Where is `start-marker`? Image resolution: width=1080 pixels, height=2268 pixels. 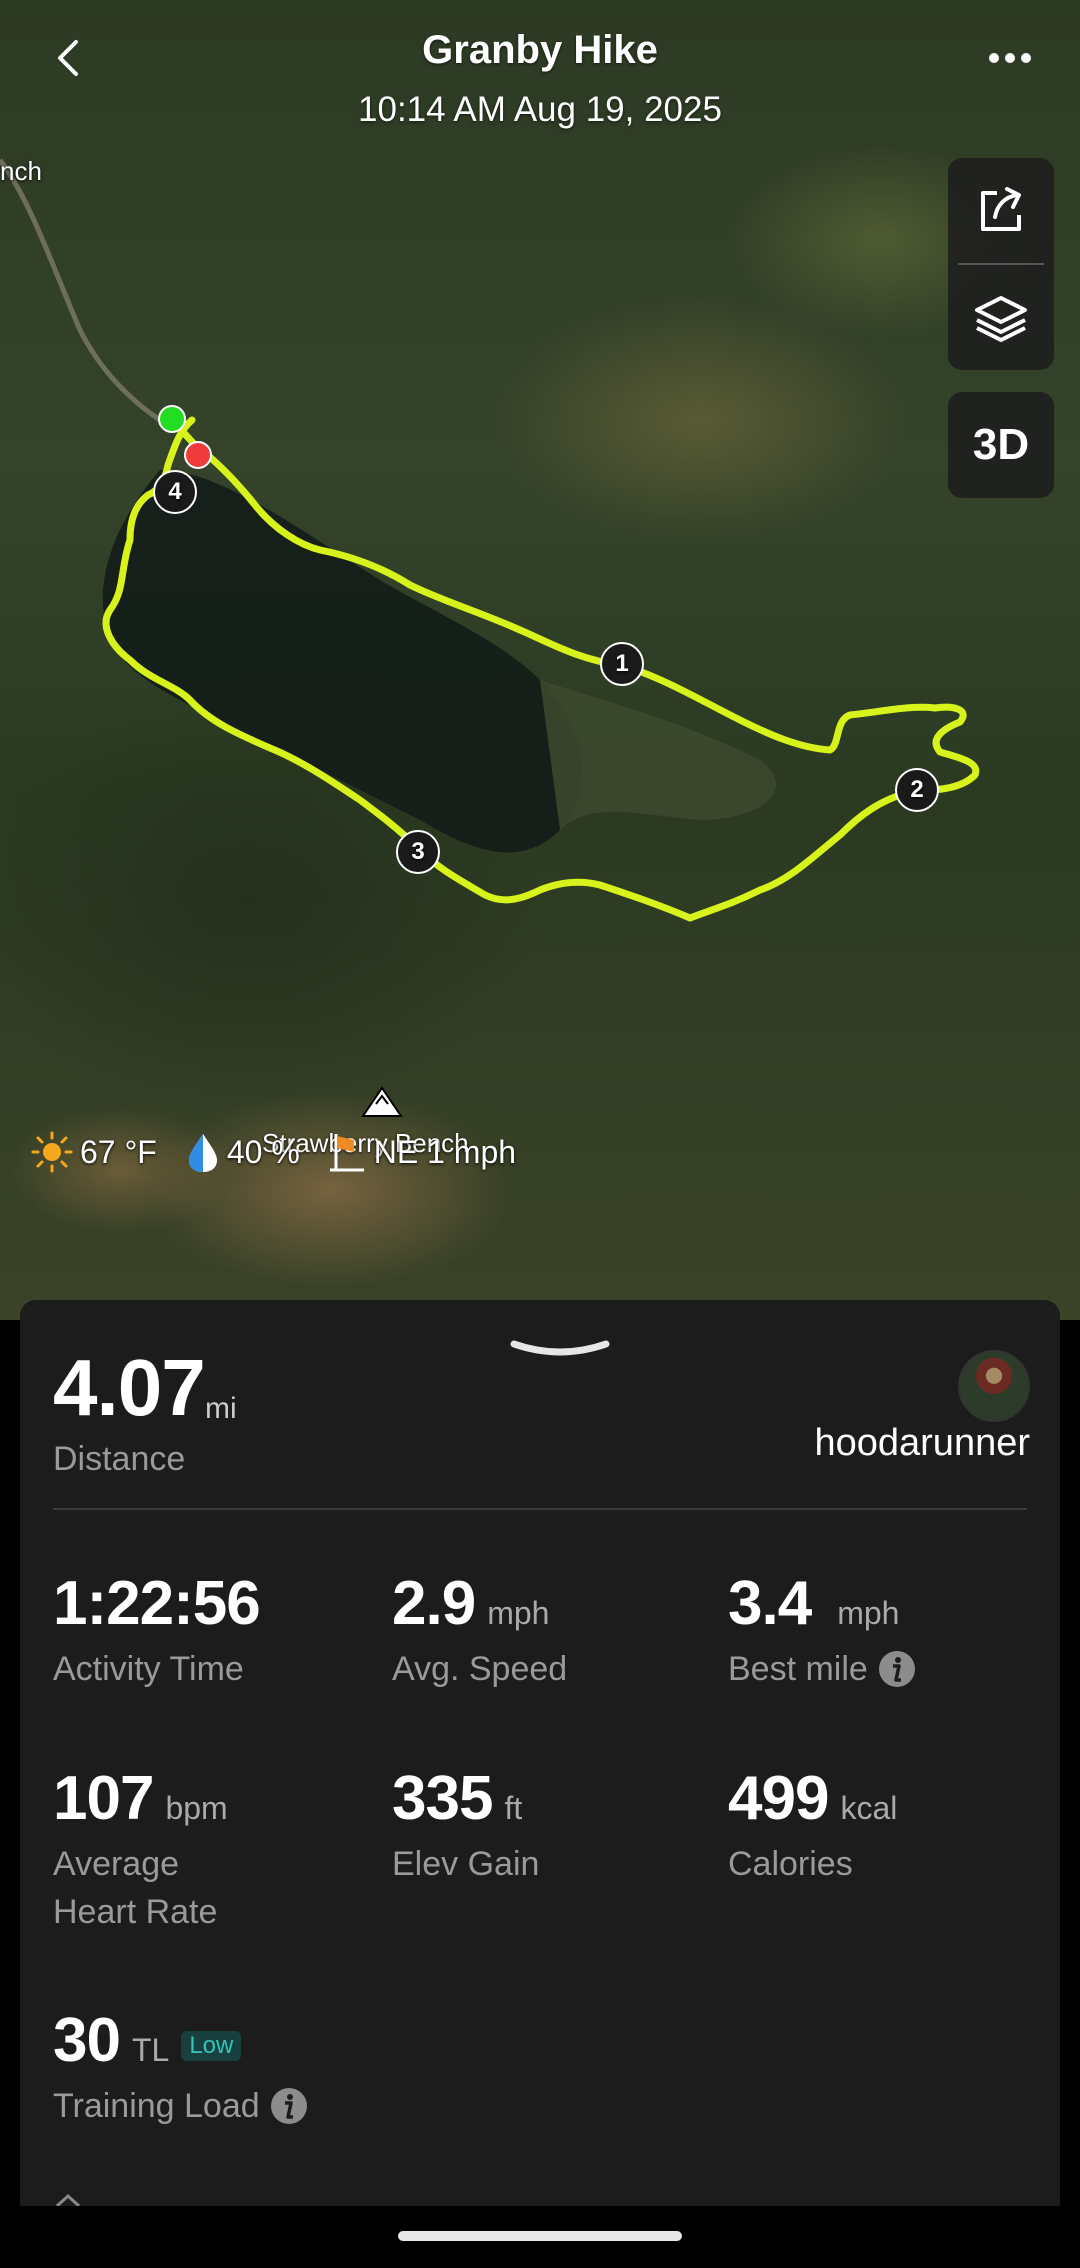
start-marker is located at coordinates (172, 419).